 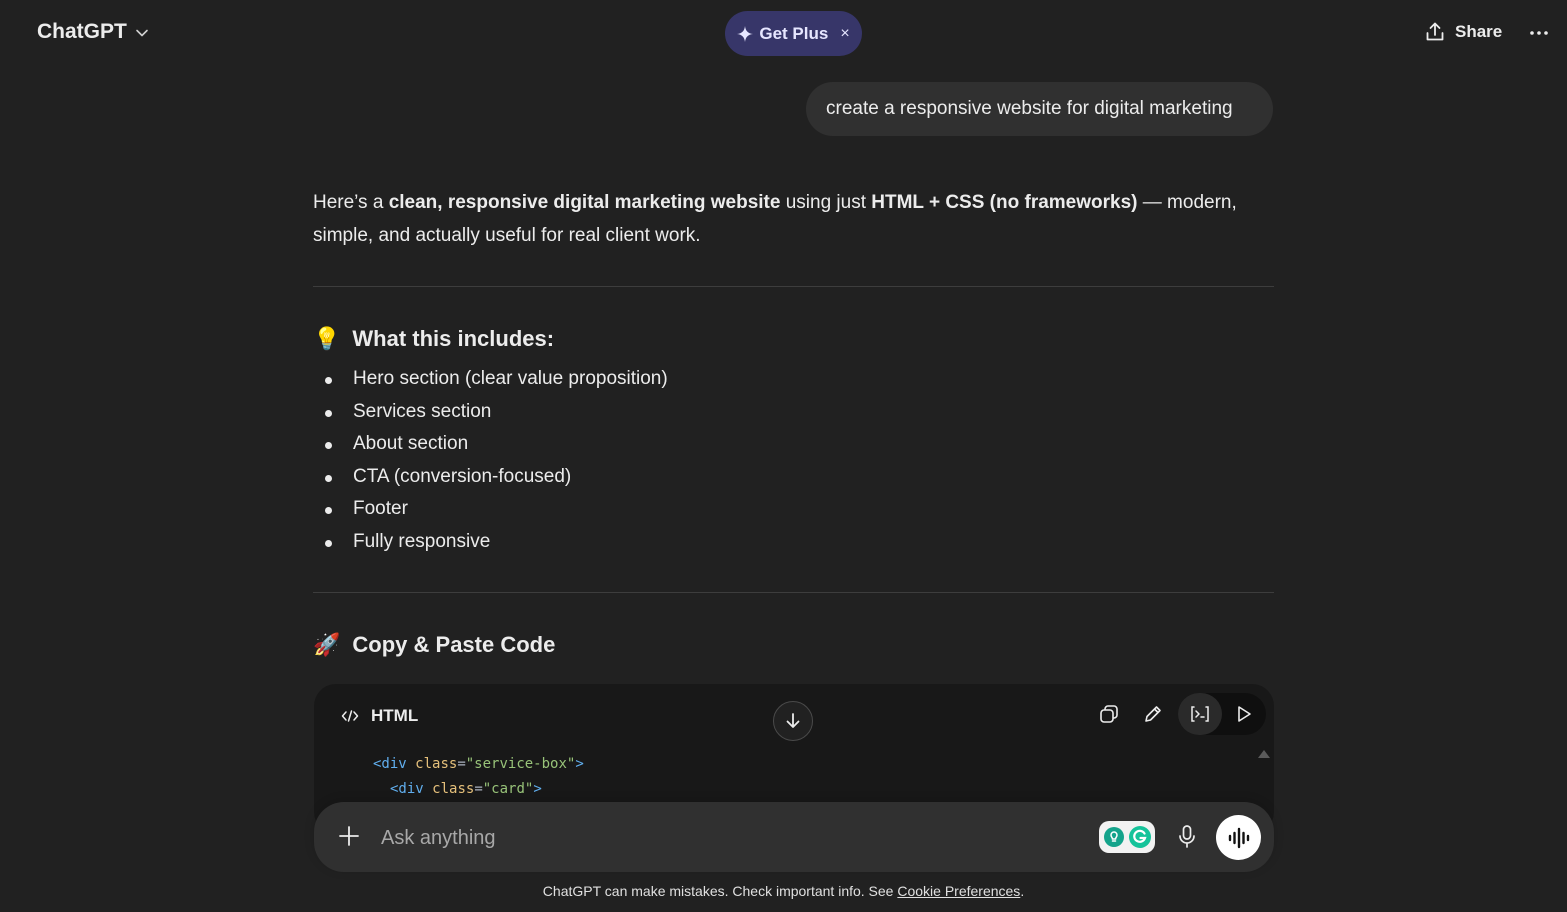 What do you see at coordinates (1022, 891) in the screenshot?
I see `disclaimer-end: .` at bounding box center [1022, 891].